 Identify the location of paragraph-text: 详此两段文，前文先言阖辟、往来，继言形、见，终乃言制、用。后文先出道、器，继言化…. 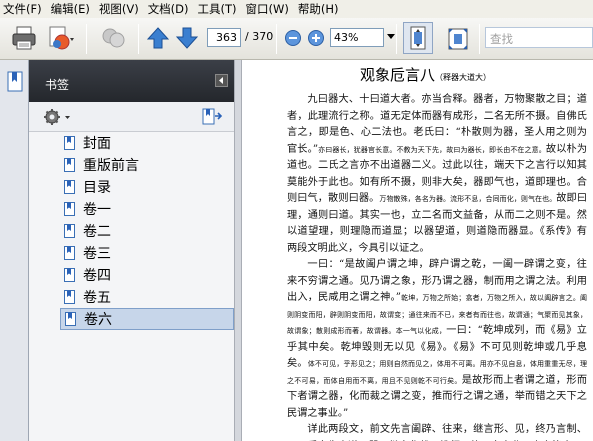
(437, 432).